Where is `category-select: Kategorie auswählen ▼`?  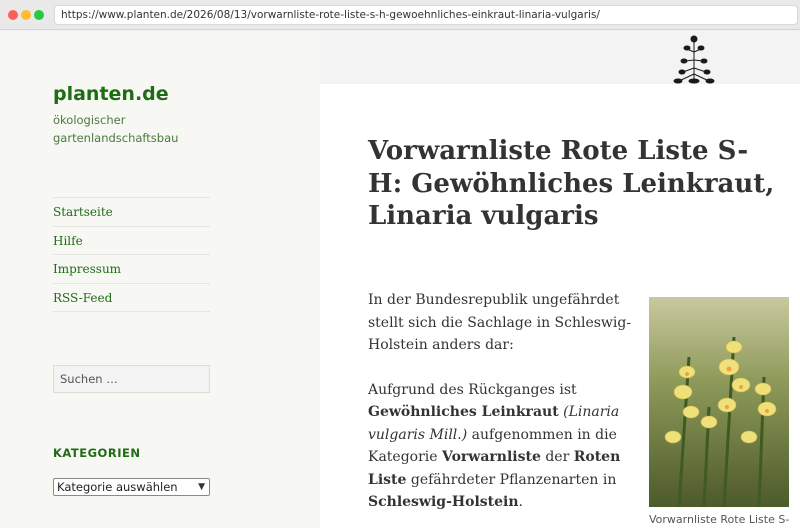
category-select: Kategorie auswählen ▼ is located at coordinates (131, 487).